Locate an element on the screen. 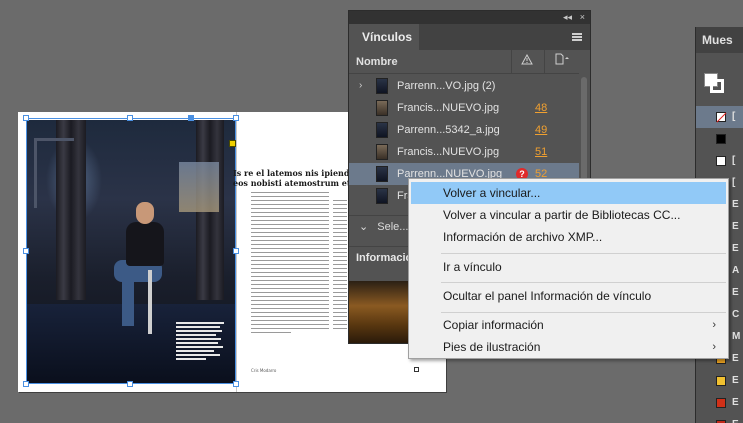 The width and height of the screenshot is (743, 423). menu-item-go-to-link: Ir a vínculo is located at coordinates (568, 267).